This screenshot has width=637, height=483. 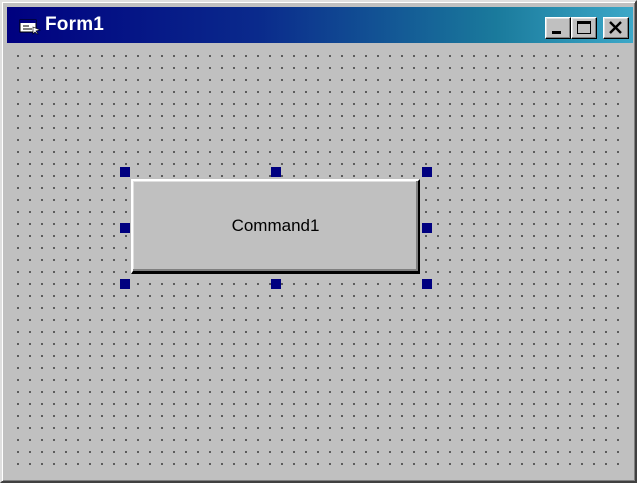 I want to click on command1-button: Command1, so click(x=275, y=226).